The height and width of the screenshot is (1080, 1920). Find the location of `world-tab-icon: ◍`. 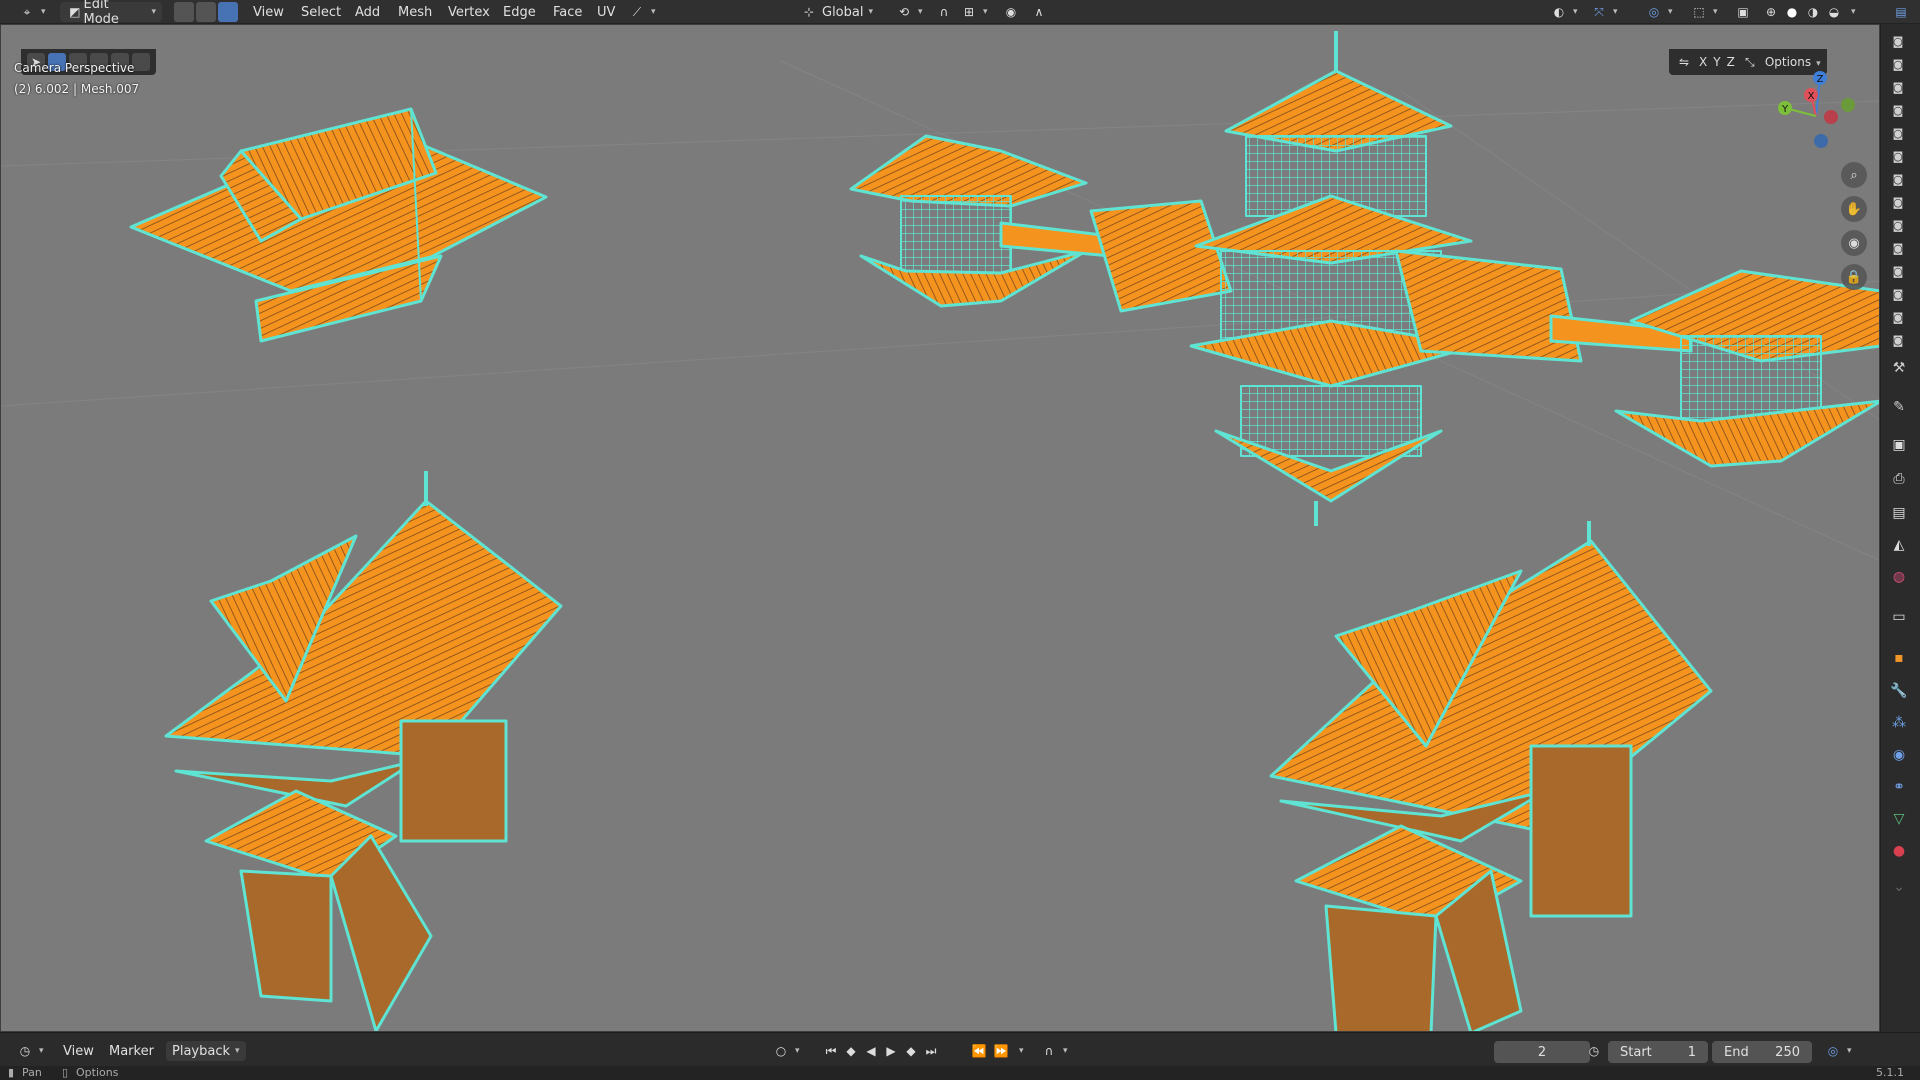

world-tab-icon: ◍ is located at coordinates (1899, 577).